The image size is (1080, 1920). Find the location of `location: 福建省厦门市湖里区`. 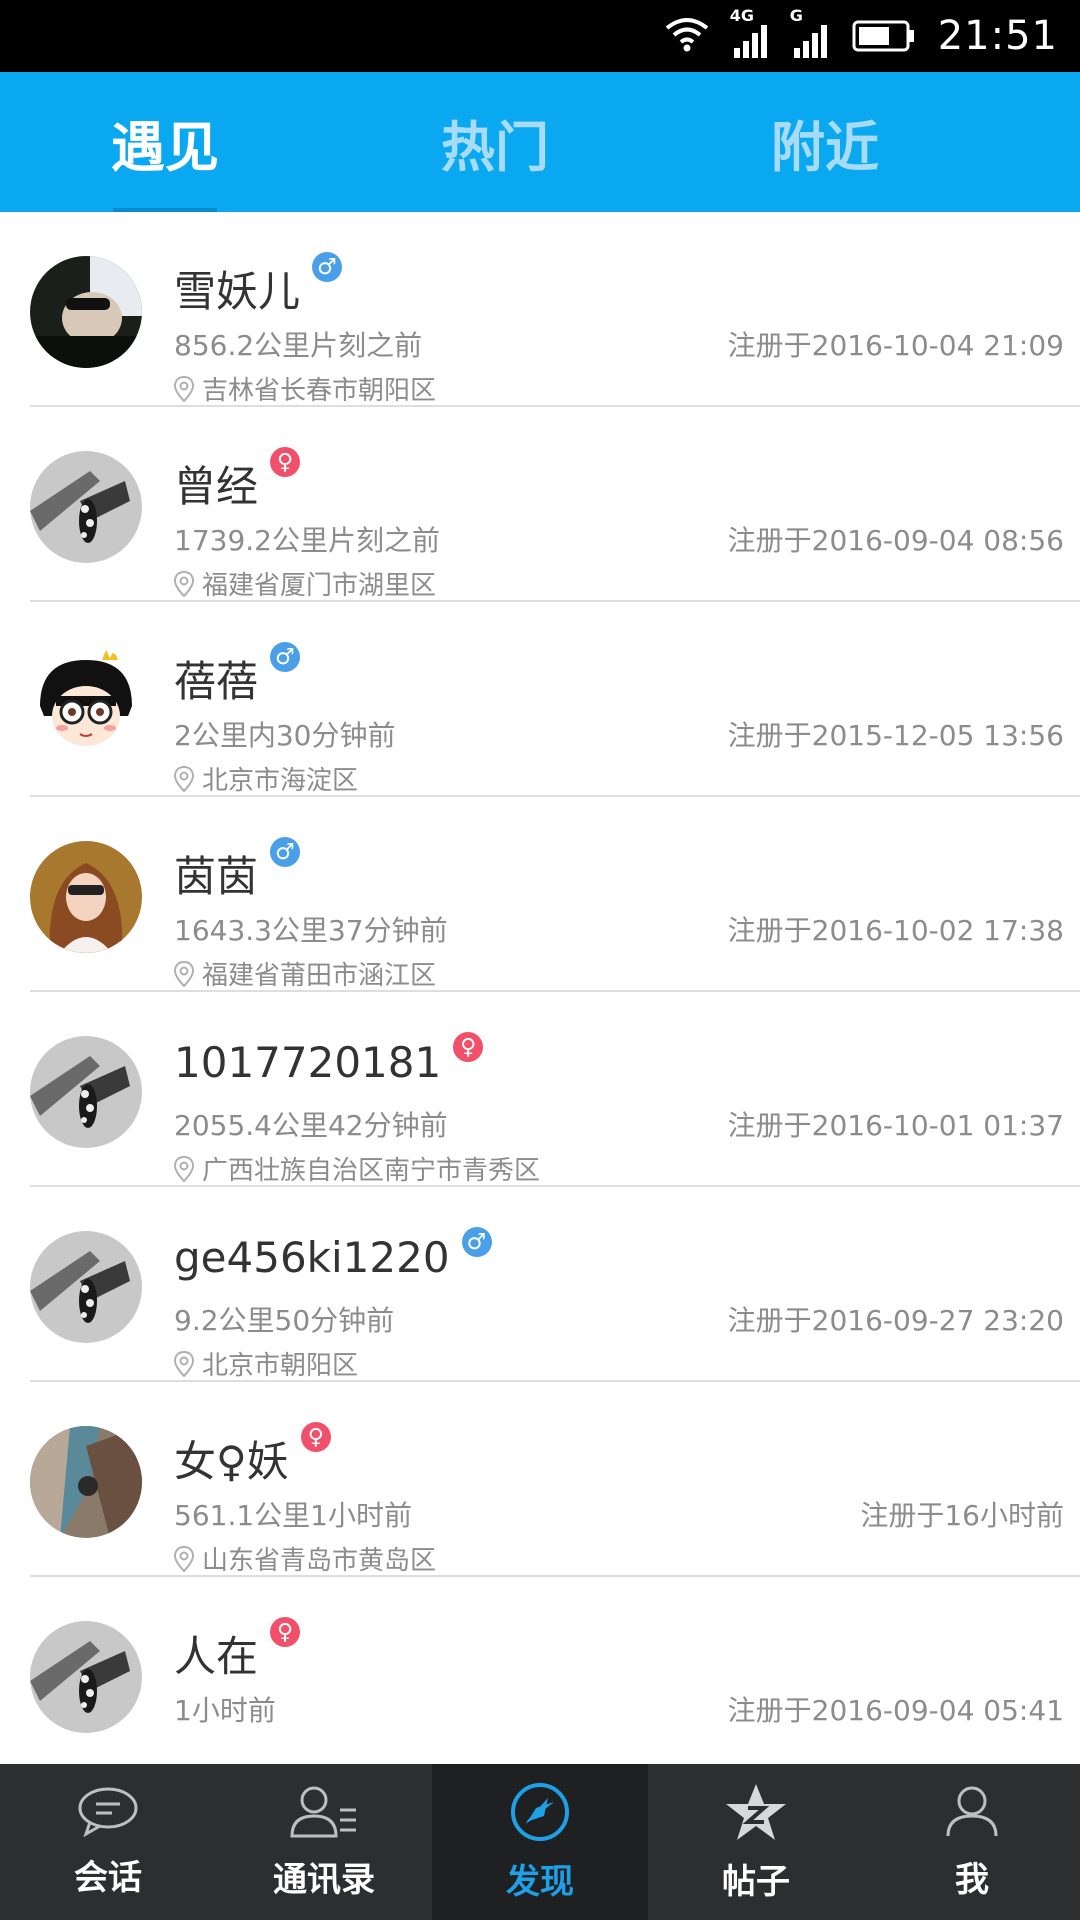

location: 福建省厦门市湖里区 is located at coordinates (305, 583).